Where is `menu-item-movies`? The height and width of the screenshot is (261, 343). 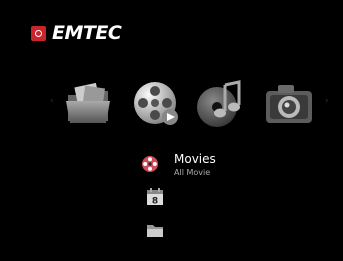 menu-item-movies is located at coordinates (157, 104).